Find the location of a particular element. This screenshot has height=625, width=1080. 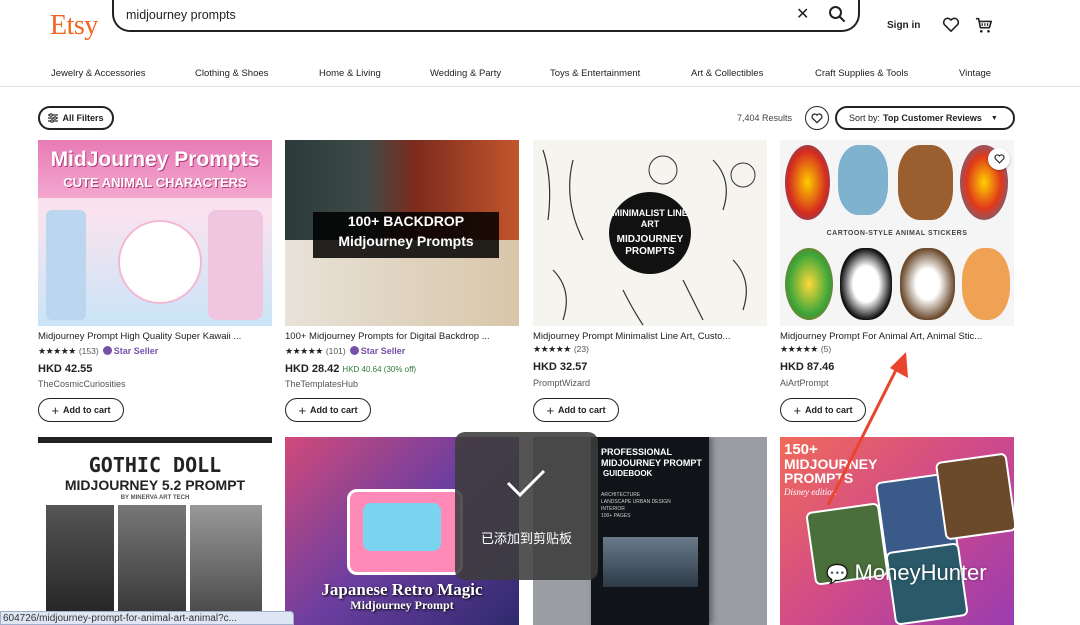

image-title: GOTHIC DOLL is located at coordinates (155, 465).